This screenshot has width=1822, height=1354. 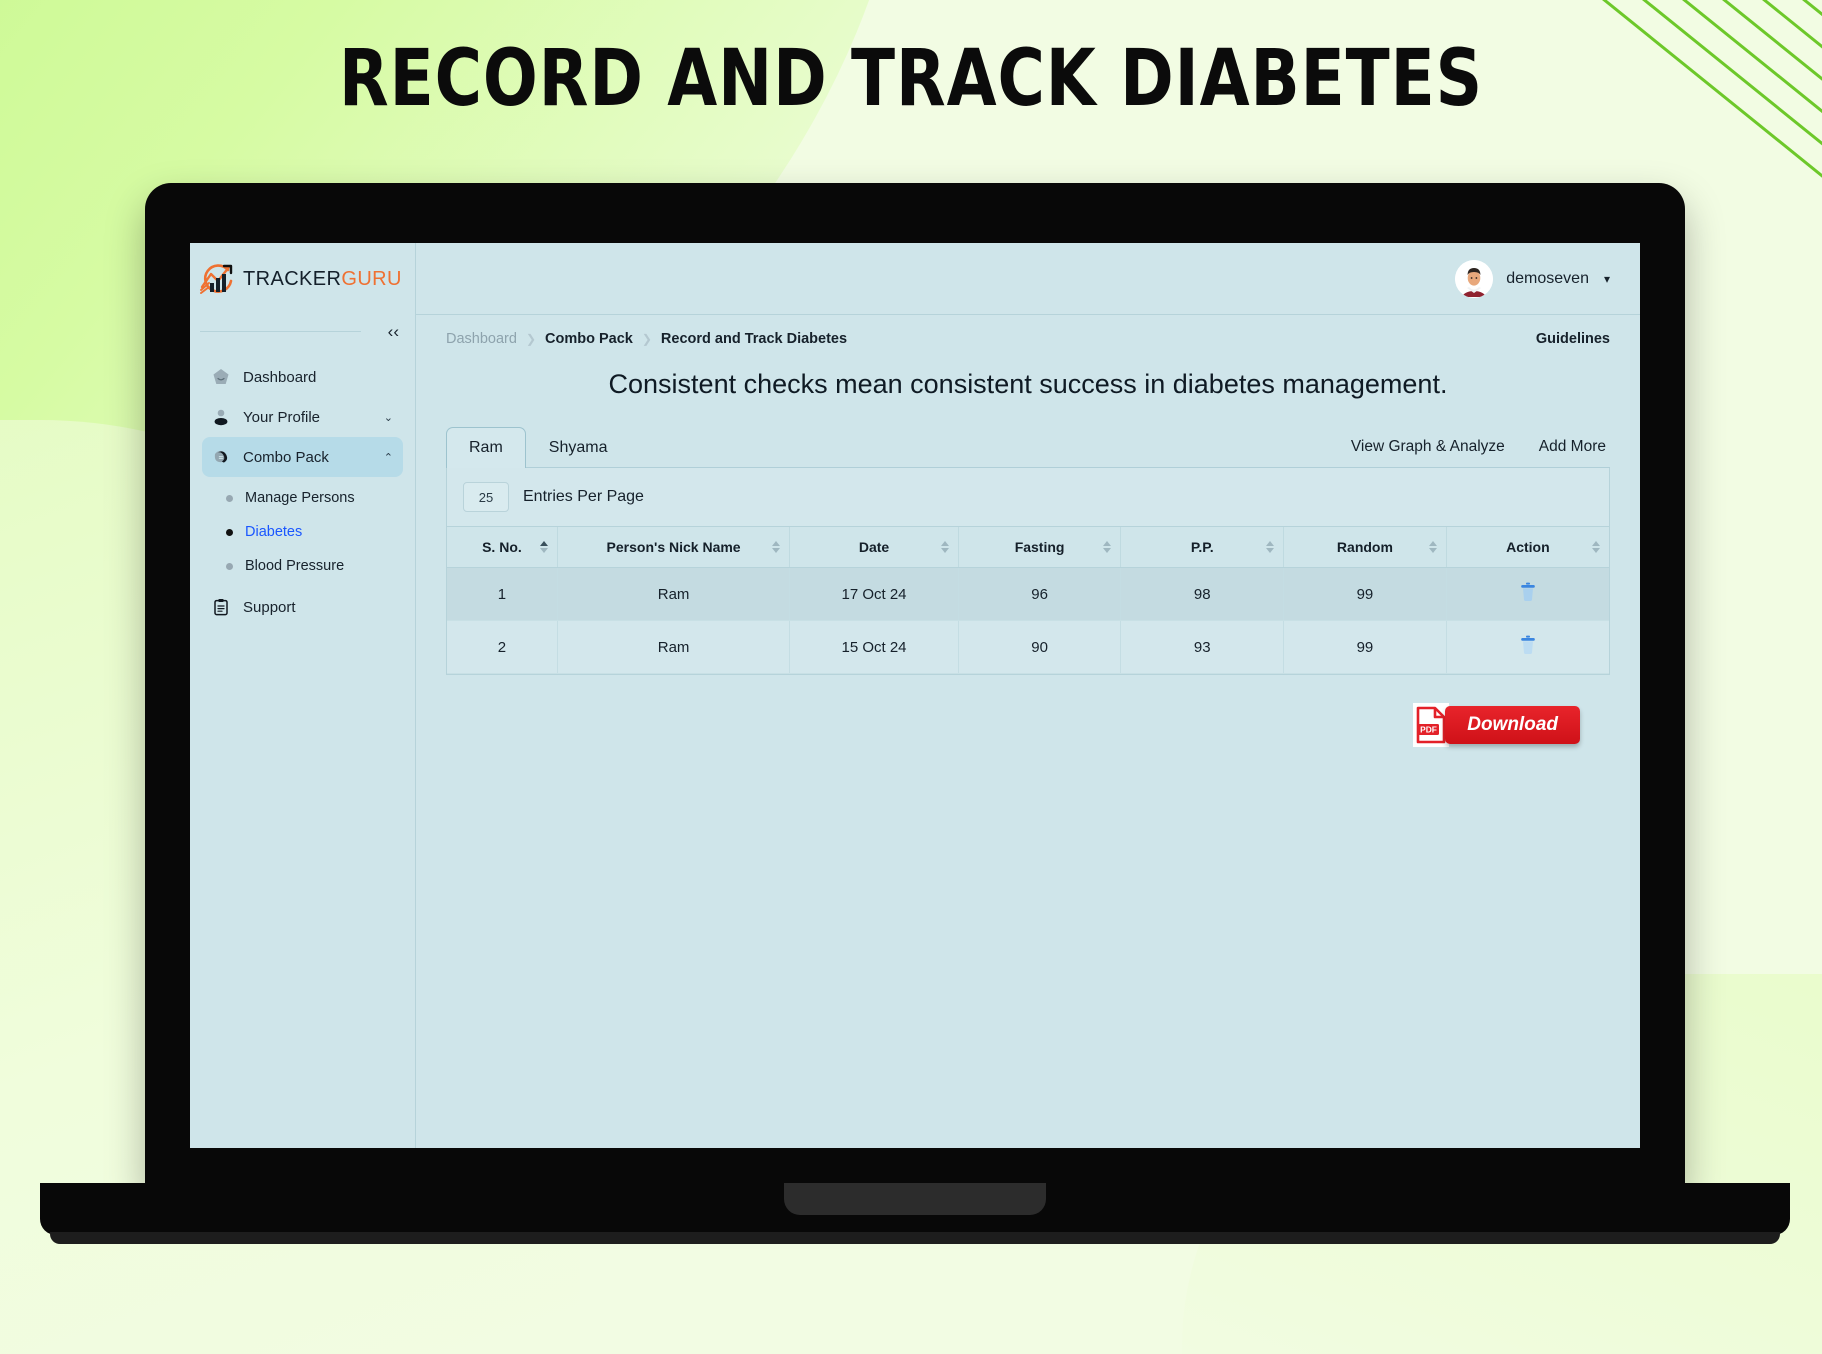 I want to click on tab-label: Shyama, so click(x=578, y=447).